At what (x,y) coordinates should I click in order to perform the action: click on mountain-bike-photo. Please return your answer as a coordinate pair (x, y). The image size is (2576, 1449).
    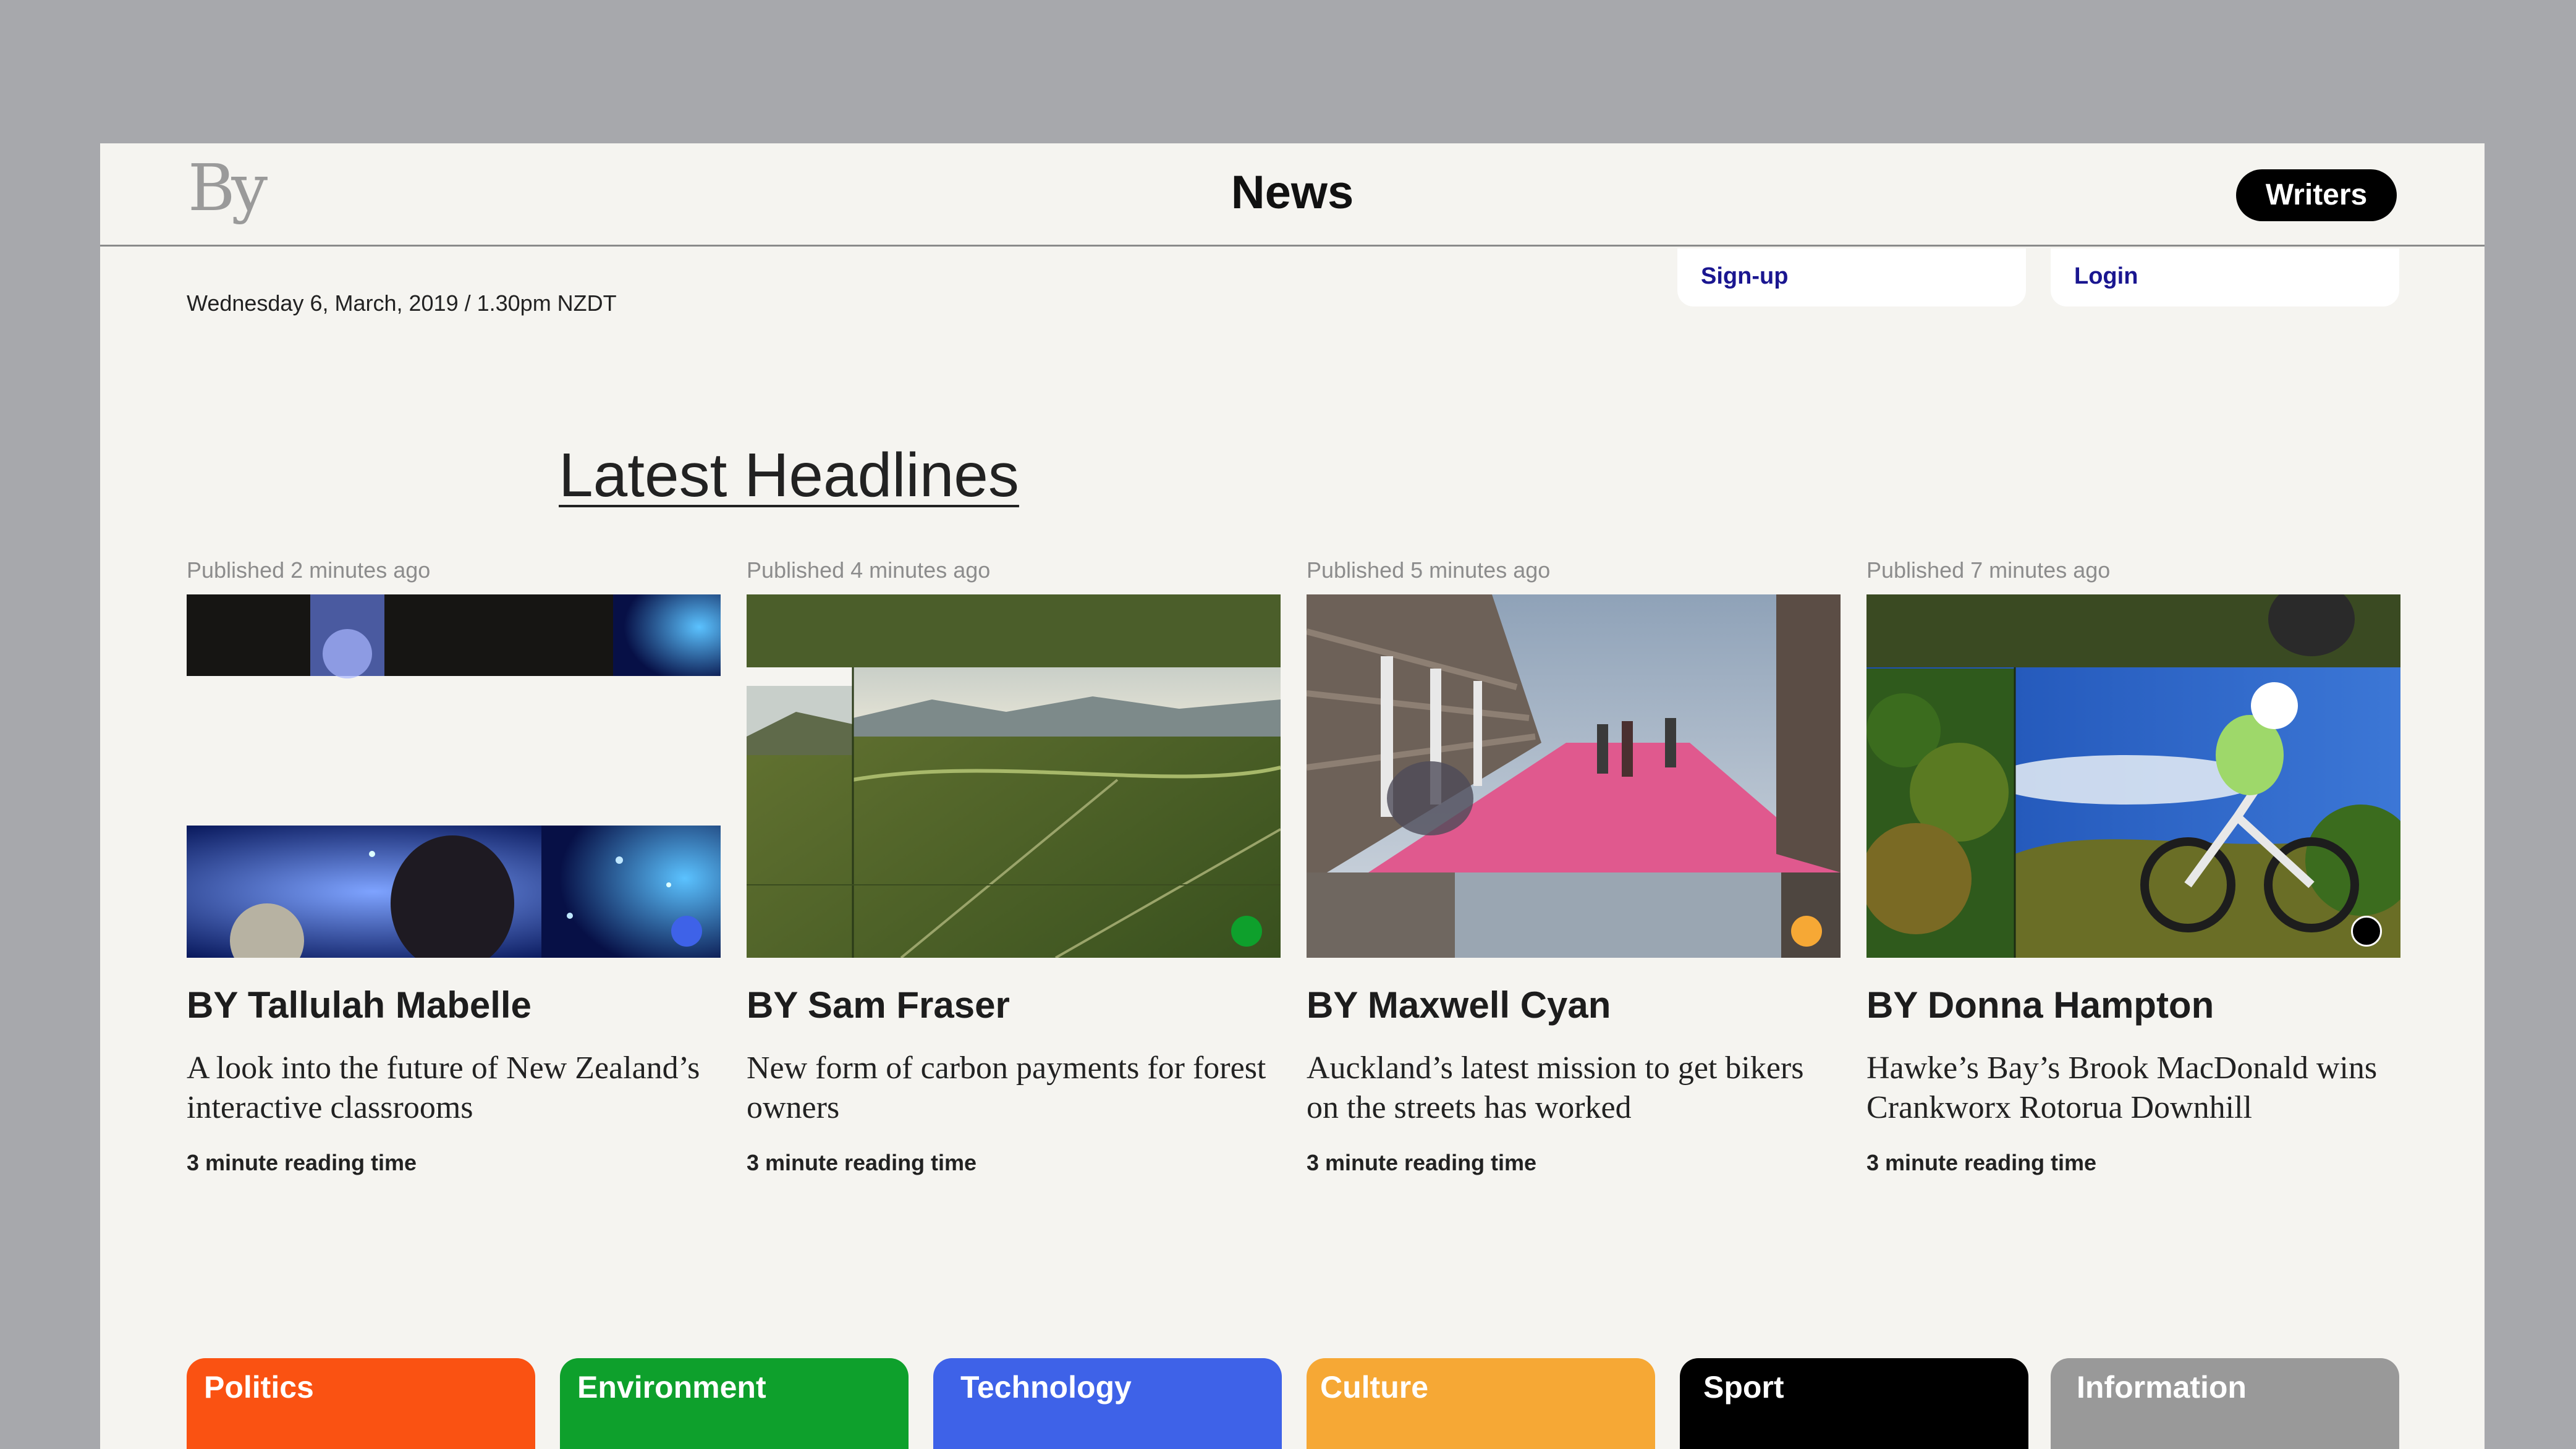
    Looking at the image, I should click on (2133, 776).